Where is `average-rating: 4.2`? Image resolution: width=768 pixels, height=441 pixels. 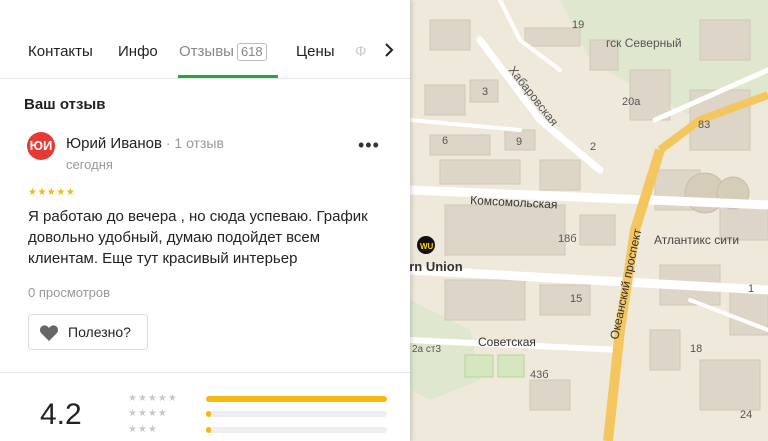
average-rating: 4.2 is located at coordinates (61, 414).